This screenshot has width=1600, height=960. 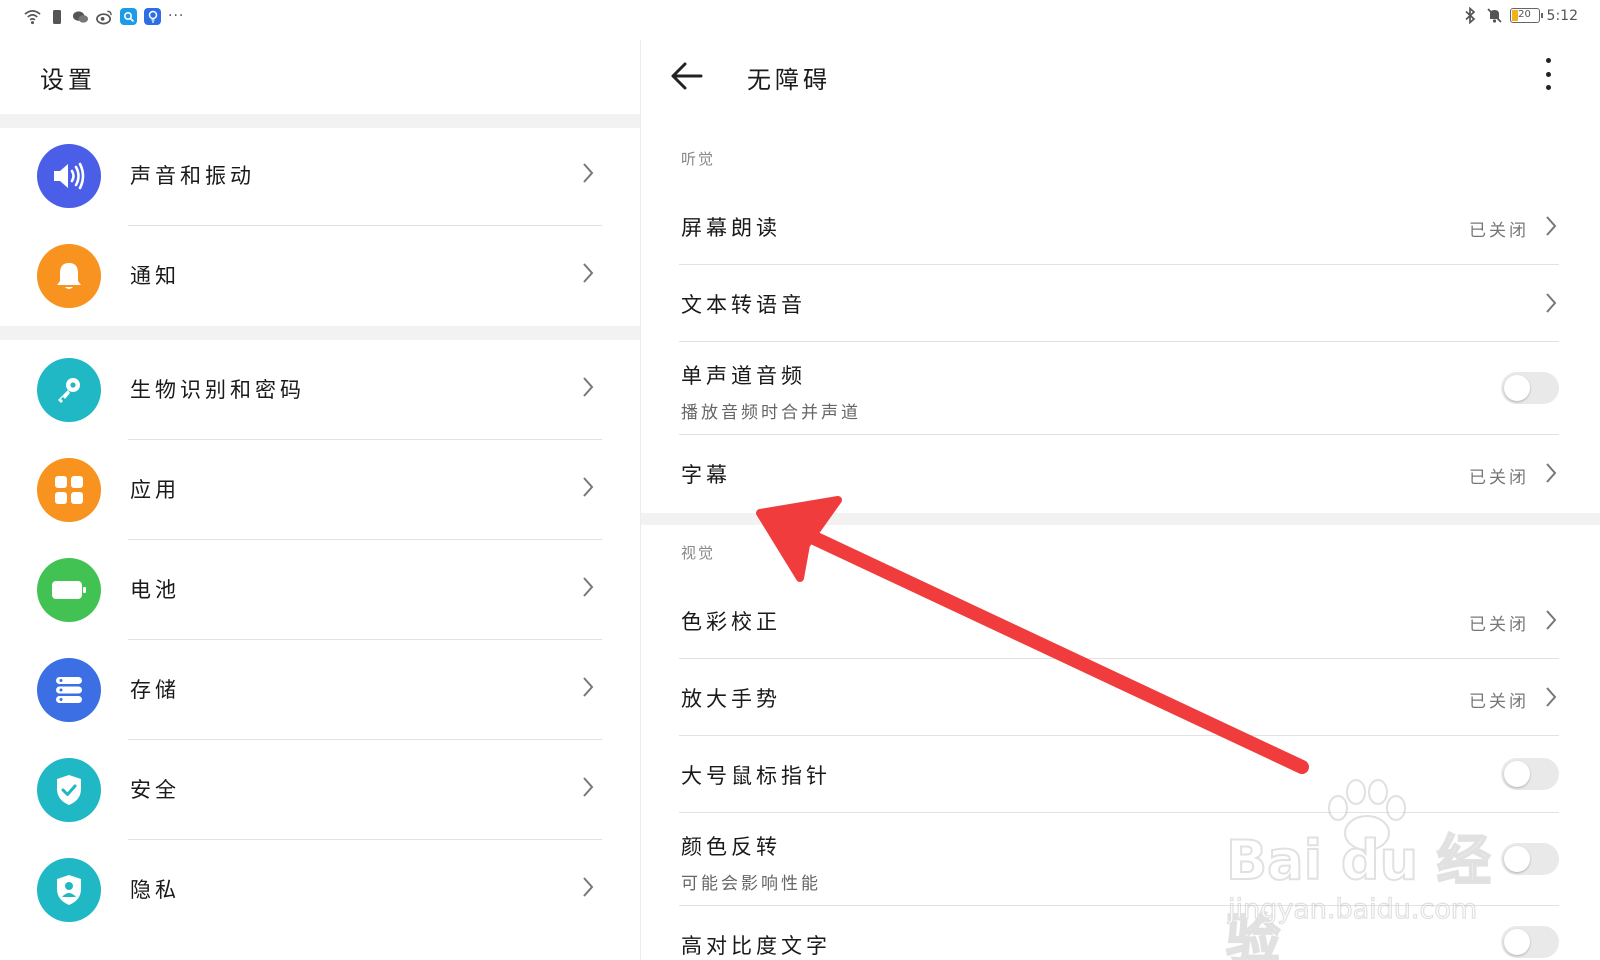 I want to click on row-label: 放大手势, so click(x=731, y=699).